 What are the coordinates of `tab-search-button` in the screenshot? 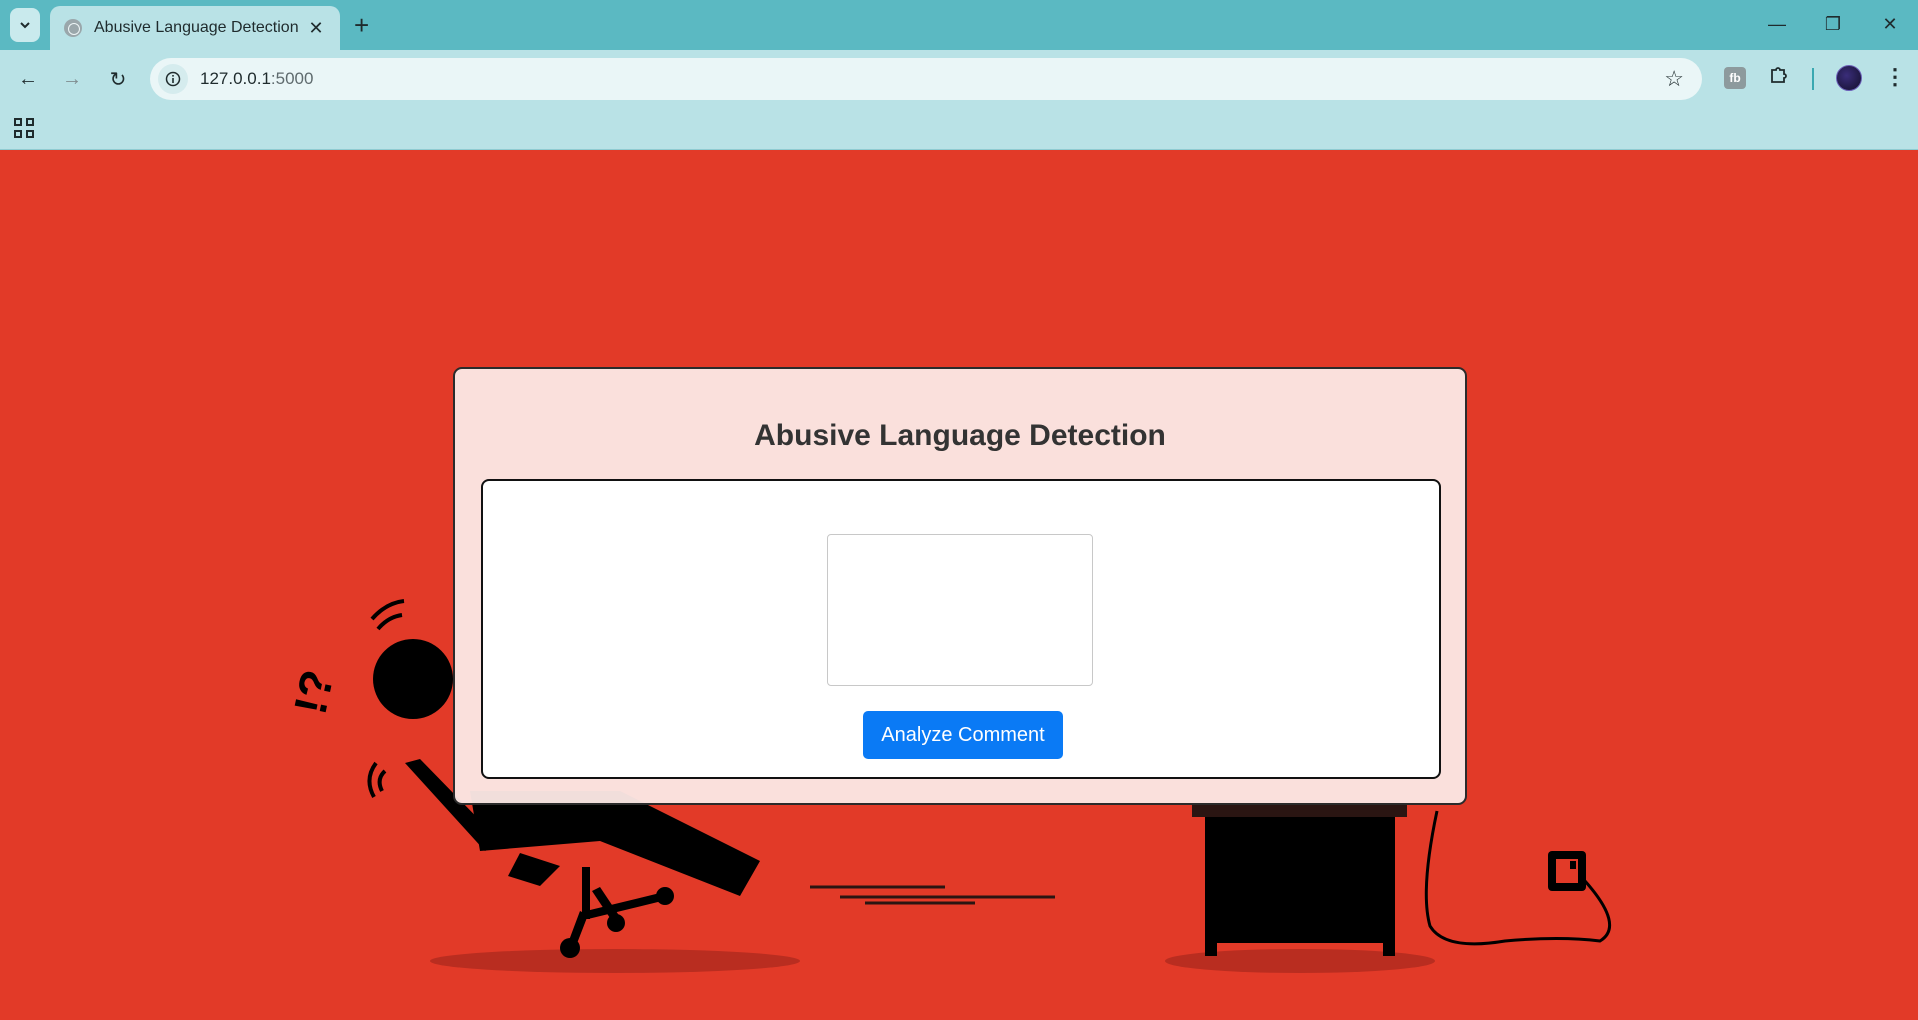 It's located at (25, 25).